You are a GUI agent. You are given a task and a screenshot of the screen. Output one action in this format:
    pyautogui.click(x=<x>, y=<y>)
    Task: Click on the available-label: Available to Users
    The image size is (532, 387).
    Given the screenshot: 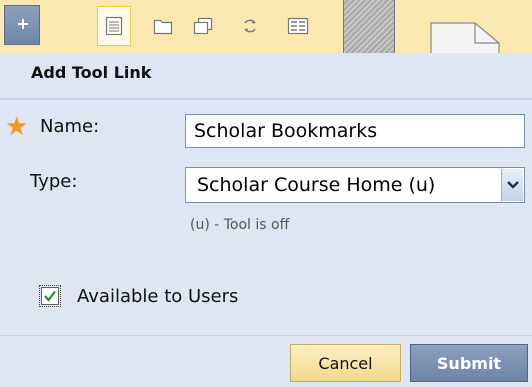 What is the action you would take?
    pyautogui.click(x=157, y=296)
    